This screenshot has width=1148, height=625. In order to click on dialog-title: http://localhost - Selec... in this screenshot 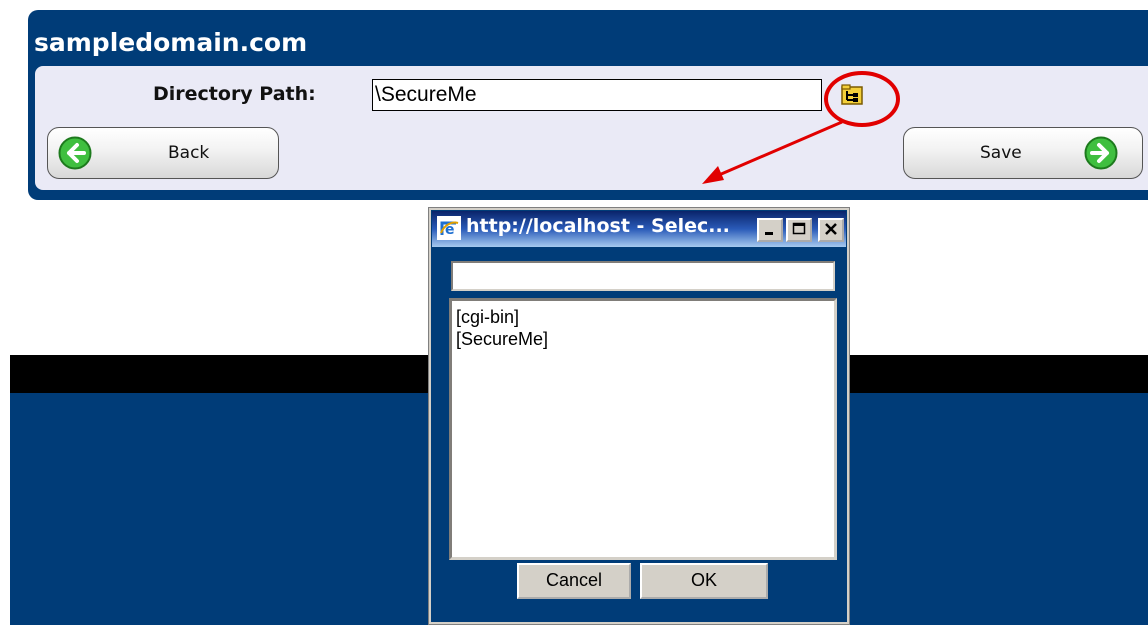, I will do `click(598, 226)`.